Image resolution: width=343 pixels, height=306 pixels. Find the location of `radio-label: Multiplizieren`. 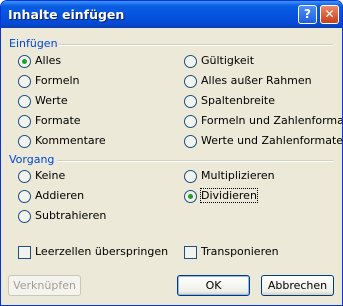

radio-label: Multiplizieren is located at coordinates (238, 175).